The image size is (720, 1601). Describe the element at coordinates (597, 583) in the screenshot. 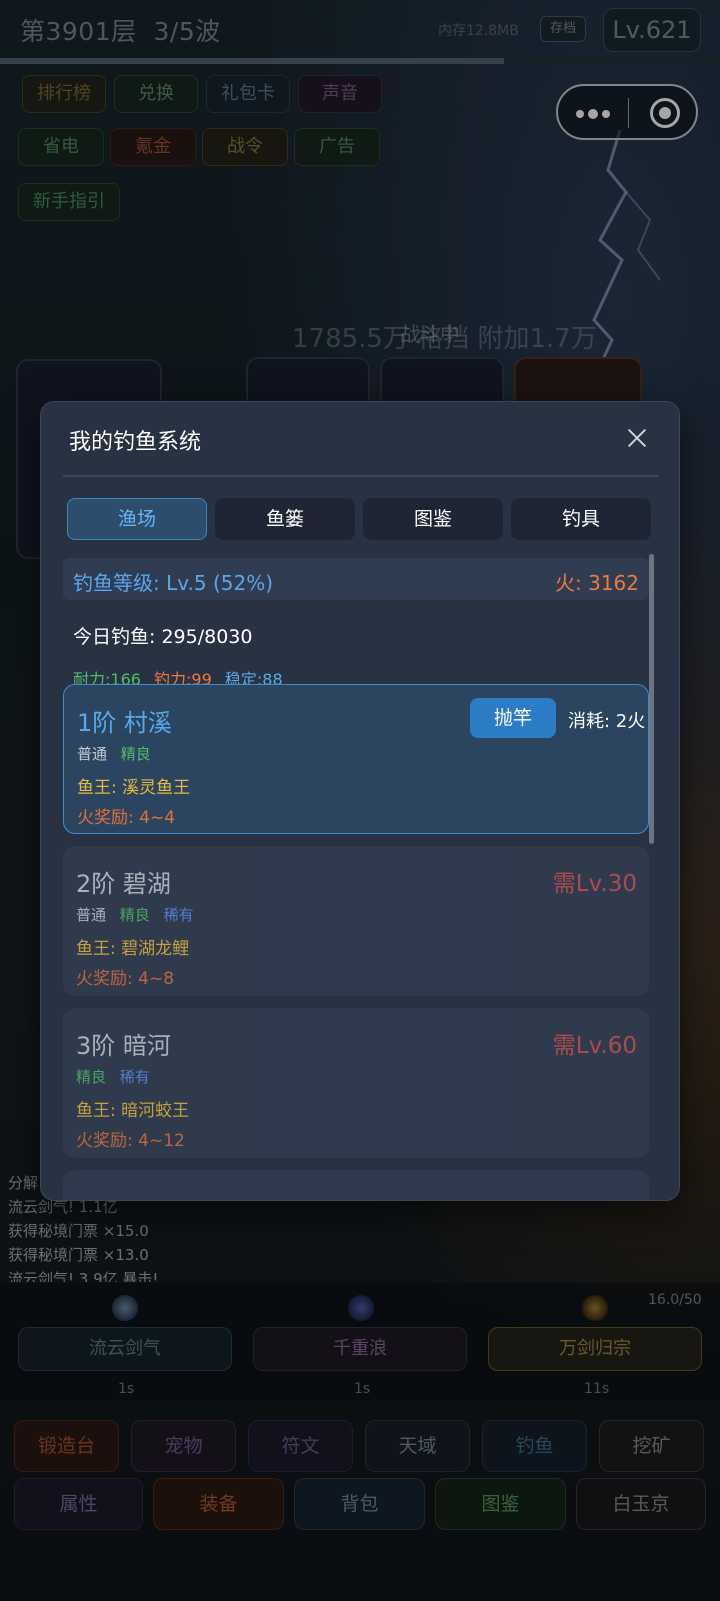

I see `fire-balance: 火: 3162` at that location.